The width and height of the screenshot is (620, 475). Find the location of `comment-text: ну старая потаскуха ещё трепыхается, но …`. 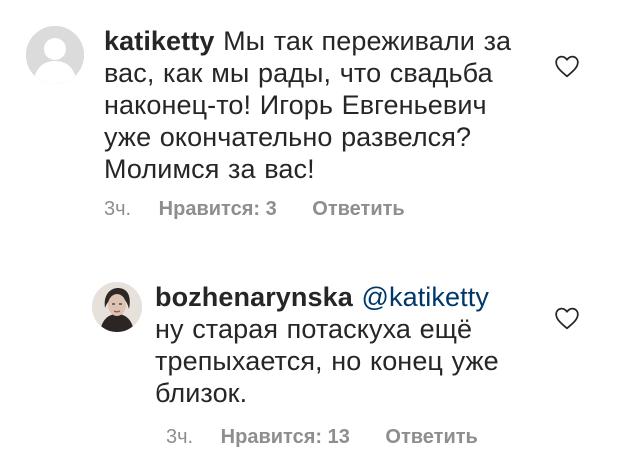

comment-text: ну старая потаскуха ещё трепыхается, но … is located at coordinates (327, 361).